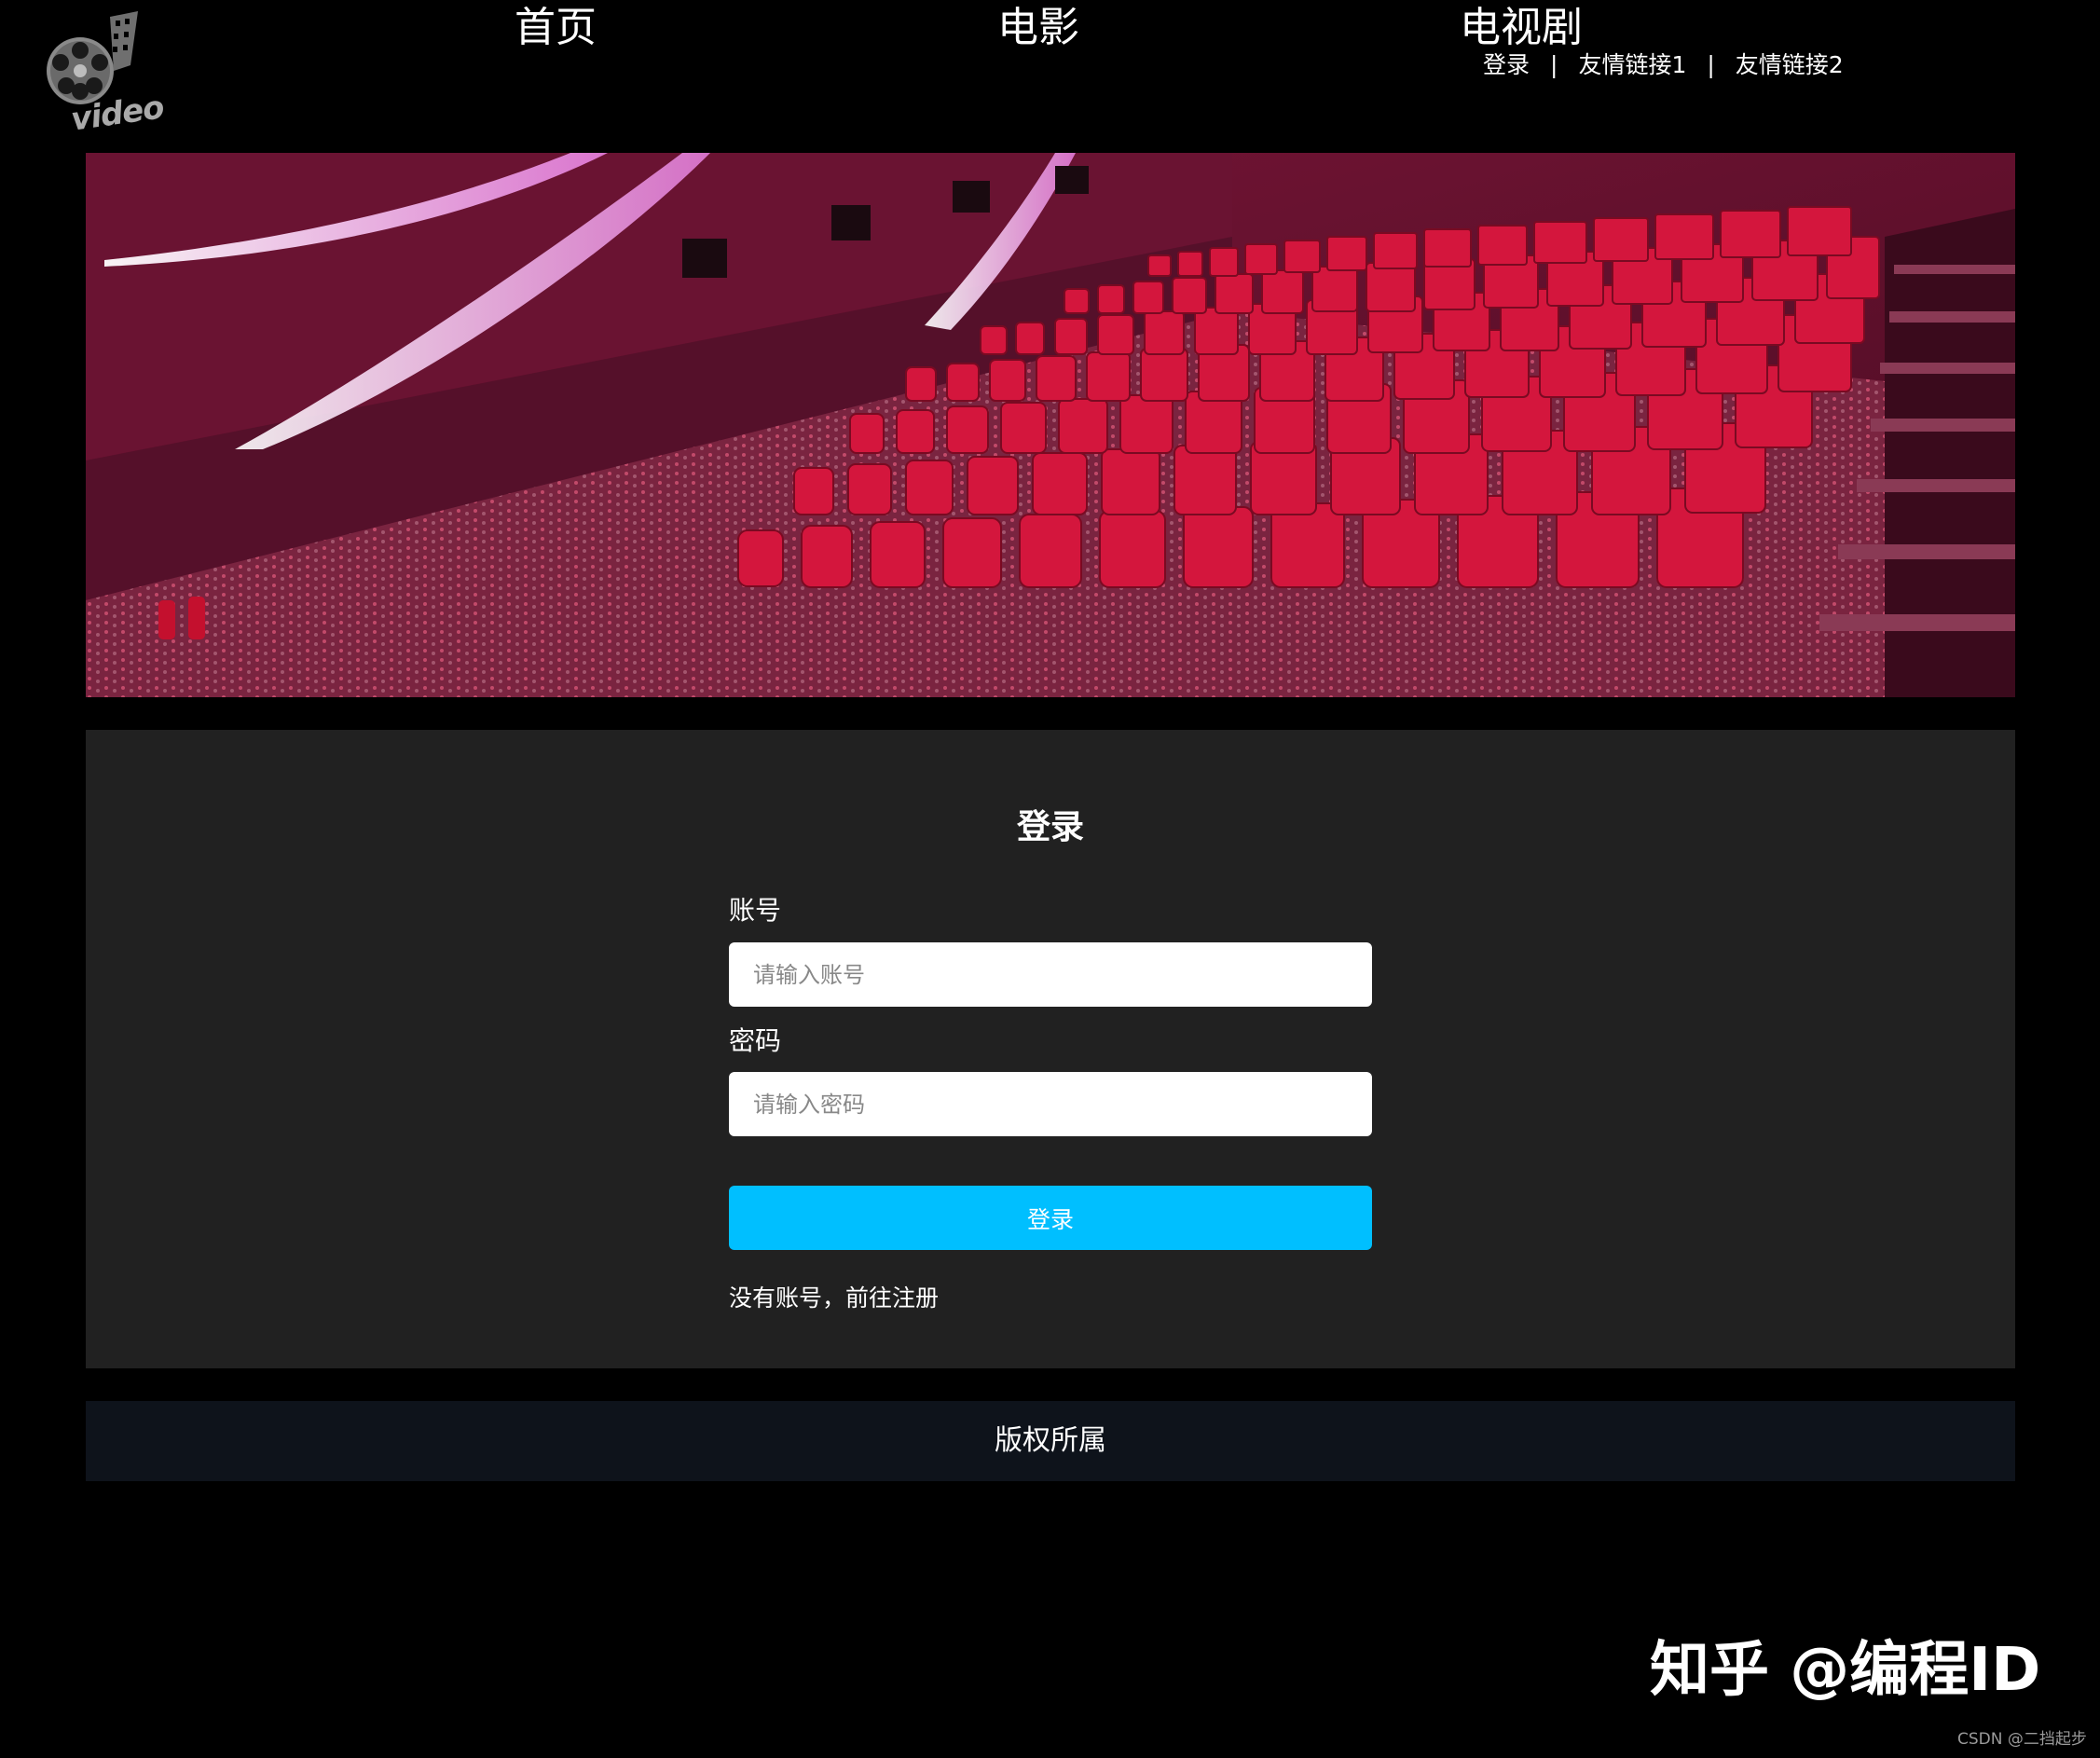 Image resolution: width=2100 pixels, height=1758 pixels. What do you see at coordinates (1506, 65) in the screenshot?
I see `top-login-link: 登录` at bounding box center [1506, 65].